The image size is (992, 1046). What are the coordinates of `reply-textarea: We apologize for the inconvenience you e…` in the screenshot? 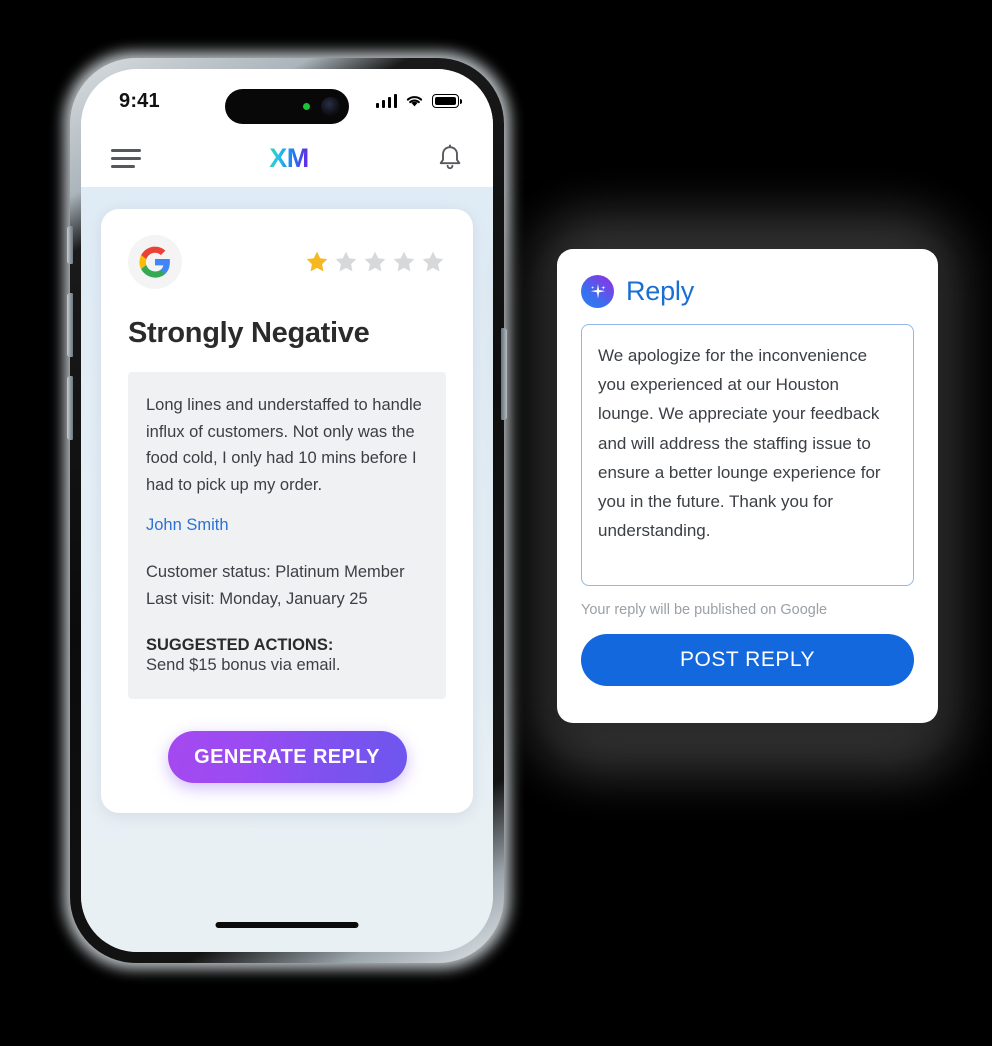 It's located at (747, 455).